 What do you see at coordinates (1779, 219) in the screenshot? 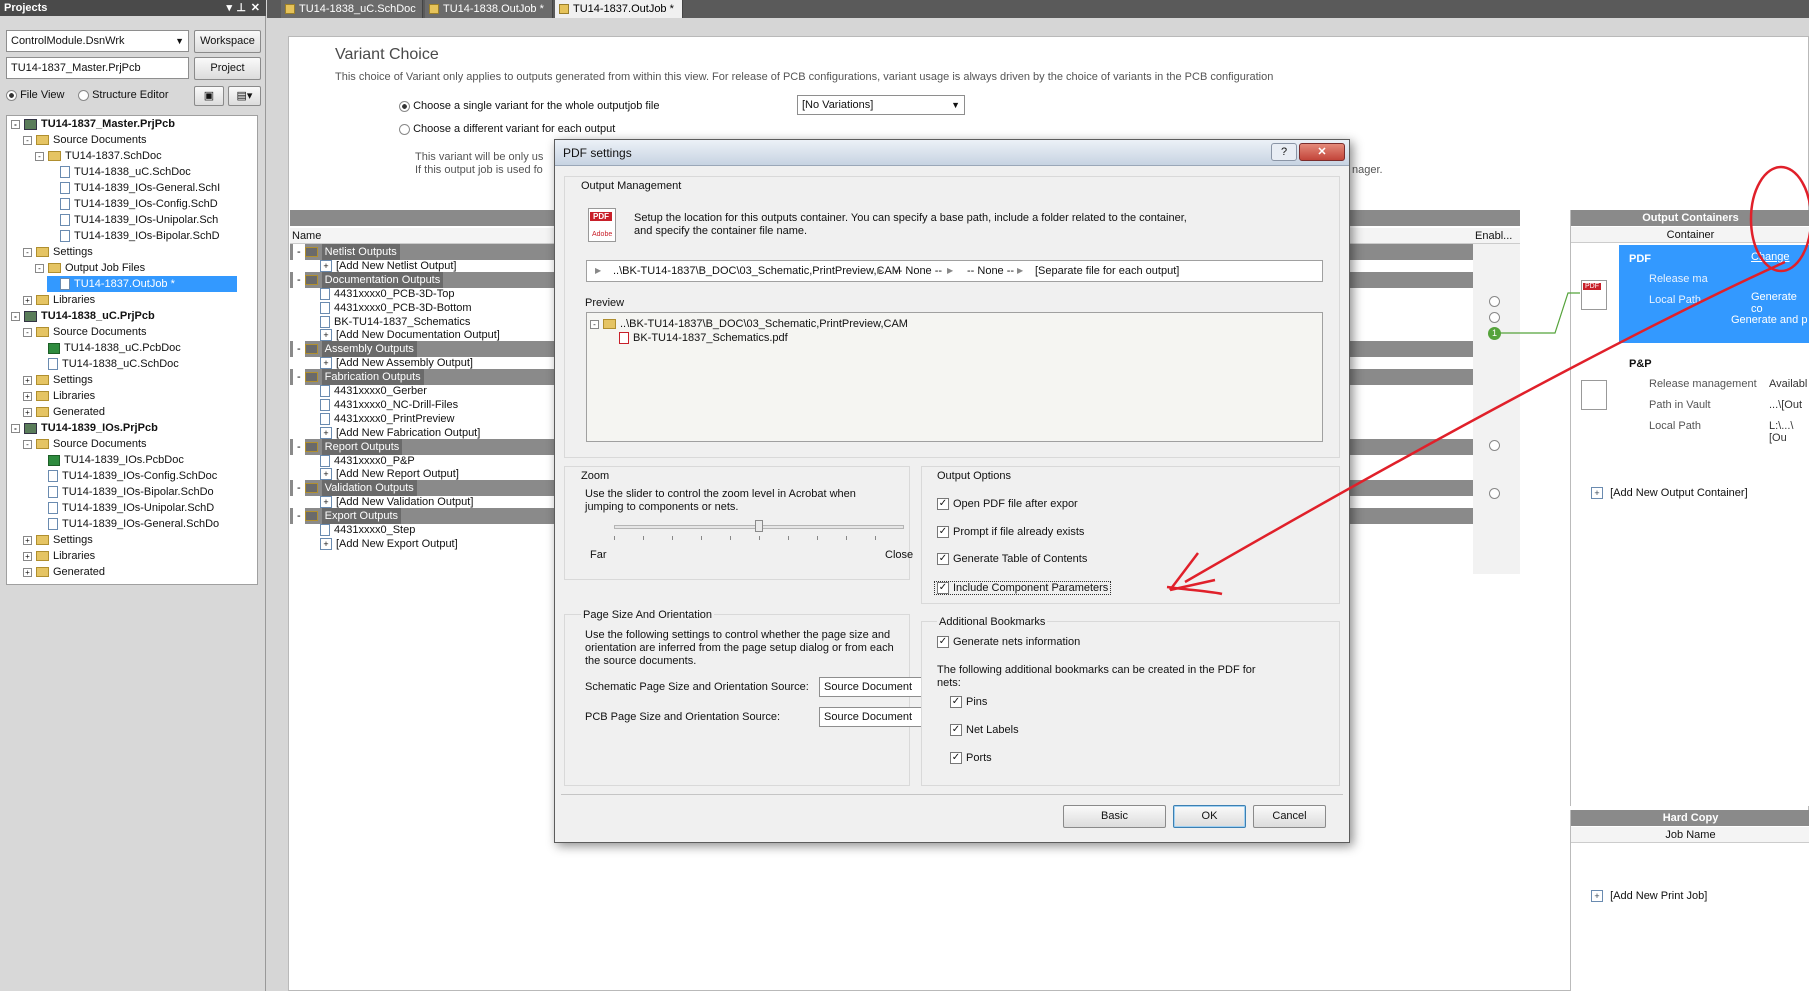
I see `annotation-circle` at bounding box center [1779, 219].